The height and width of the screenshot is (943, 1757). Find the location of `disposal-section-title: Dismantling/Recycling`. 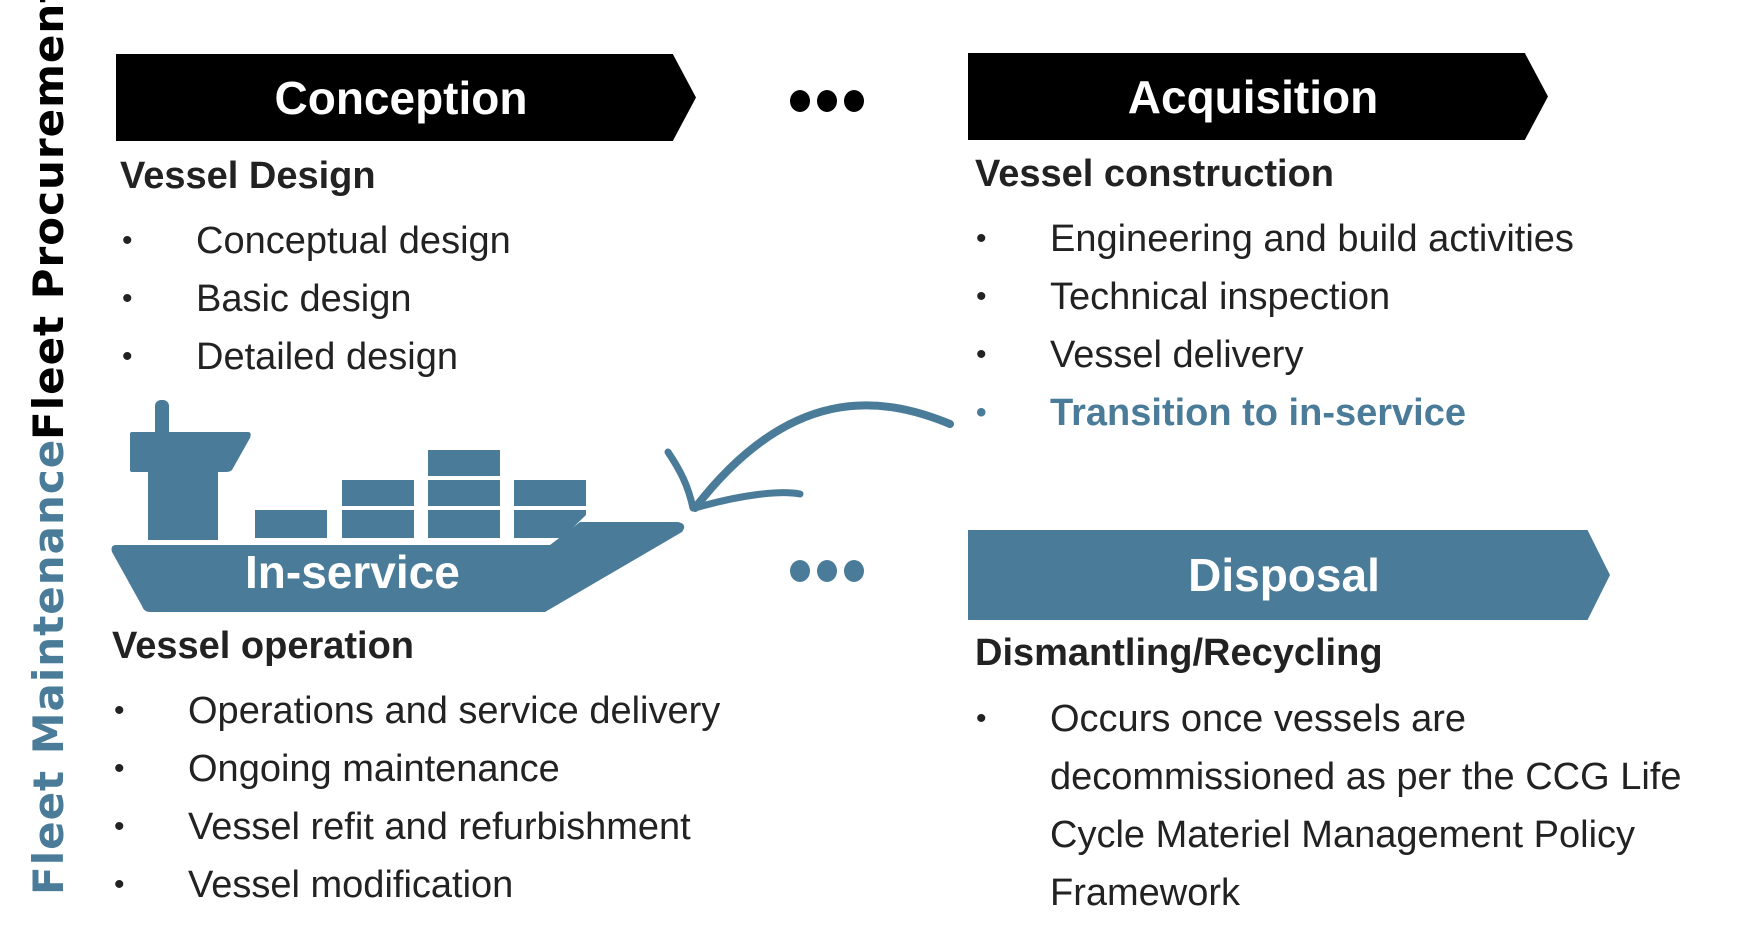

disposal-section-title: Dismantling/Recycling is located at coordinates (1179, 653).